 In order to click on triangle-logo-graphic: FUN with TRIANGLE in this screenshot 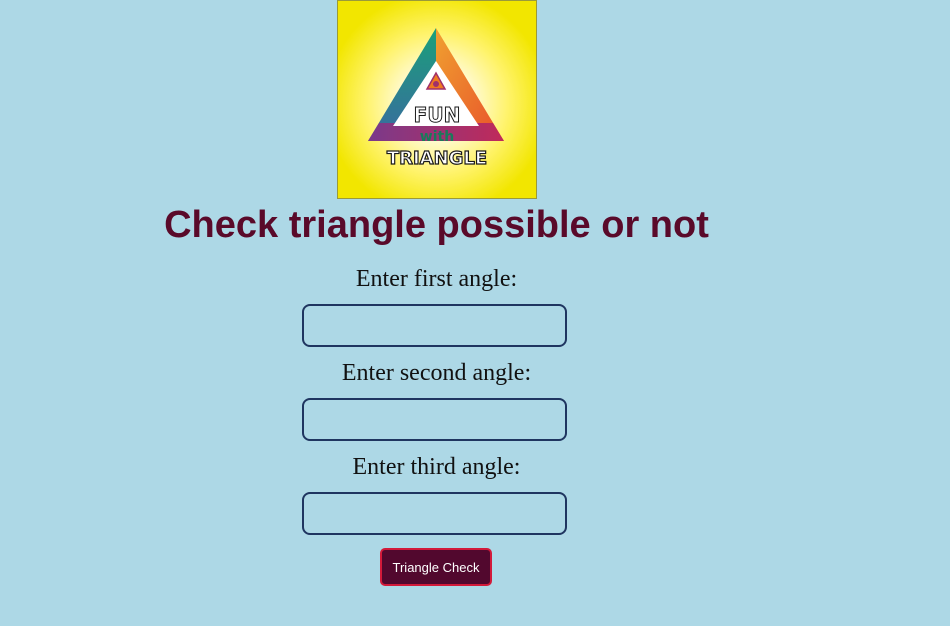, I will do `click(436, 99)`.